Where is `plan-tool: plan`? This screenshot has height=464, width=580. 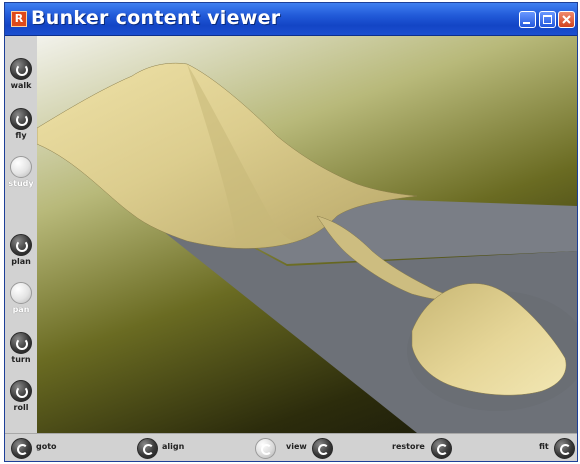
plan-tool: plan is located at coordinates (21, 250).